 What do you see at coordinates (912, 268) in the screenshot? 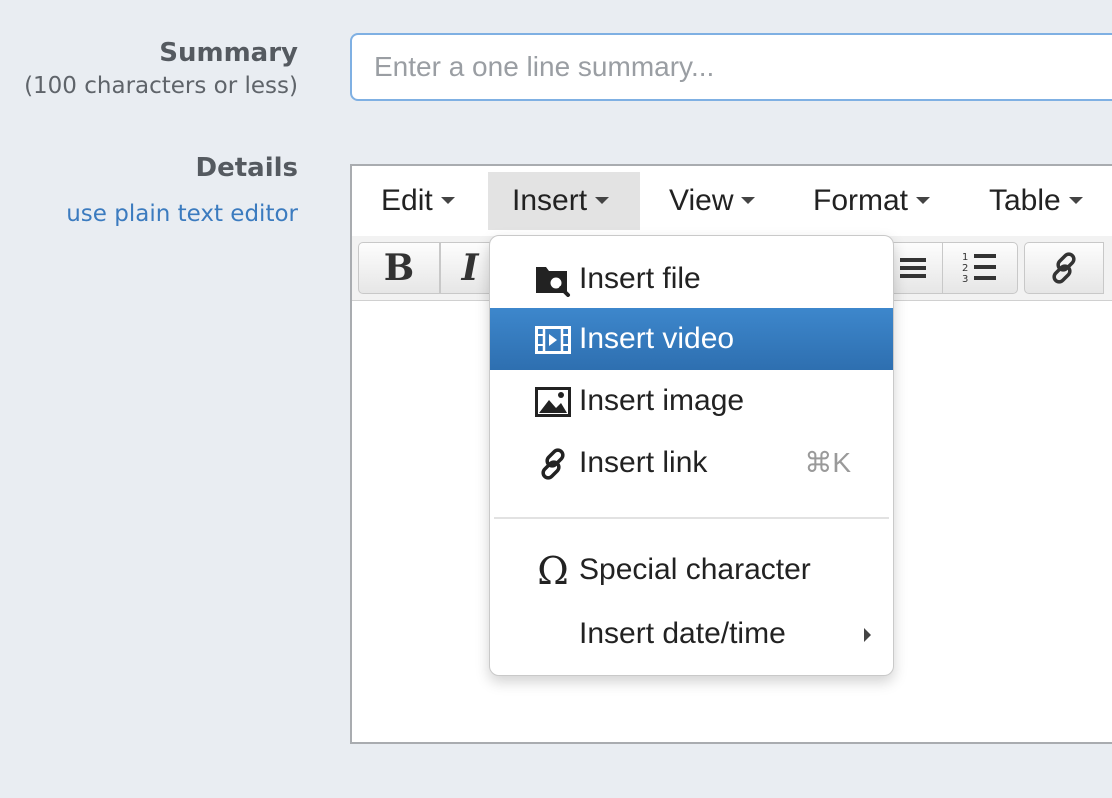
I see `bullet-list-icon` at bounding box center [912, 268].